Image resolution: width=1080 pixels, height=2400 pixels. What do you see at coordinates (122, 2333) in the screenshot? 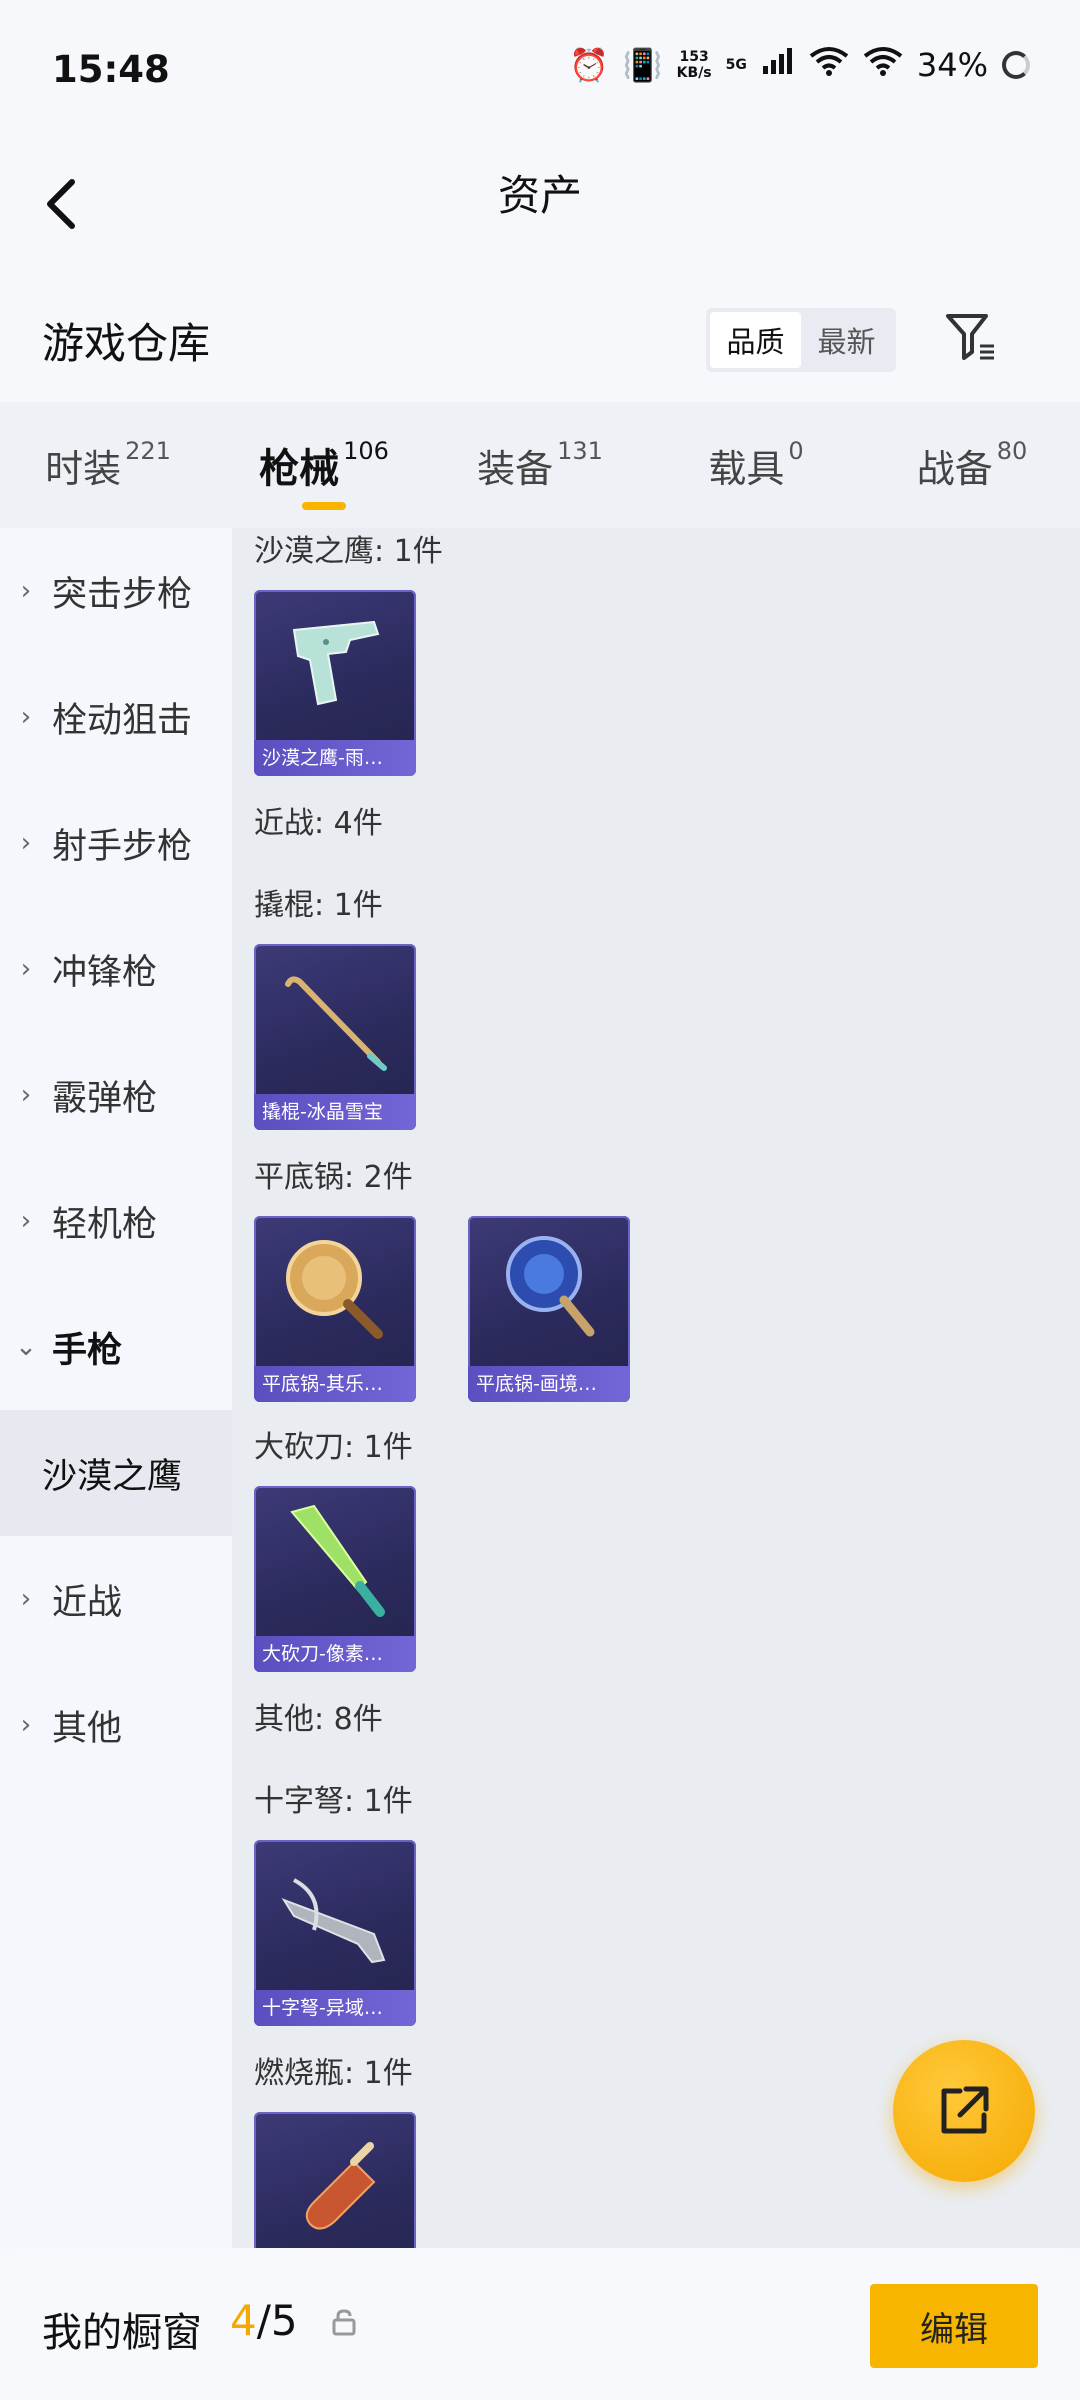
I see `showcase-label: 我的橱窗` at bounding box center [122, 2333].